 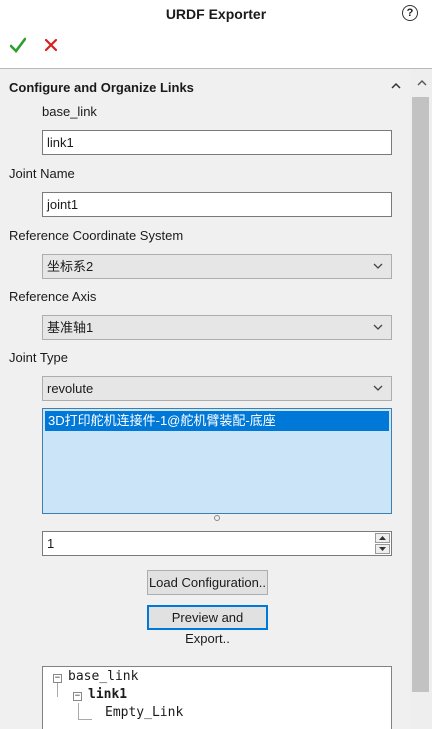 I want to click on joint-name-label: Joint Name, so click(x=42, y=173).